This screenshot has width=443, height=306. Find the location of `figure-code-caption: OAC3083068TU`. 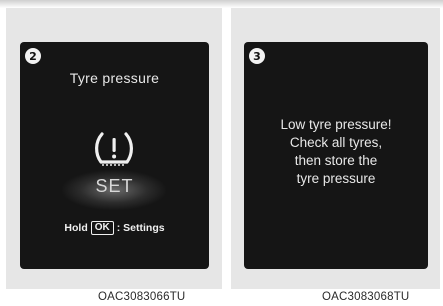

figure-code-caption: OAC3083068TU is located at coordinates (366, 297).